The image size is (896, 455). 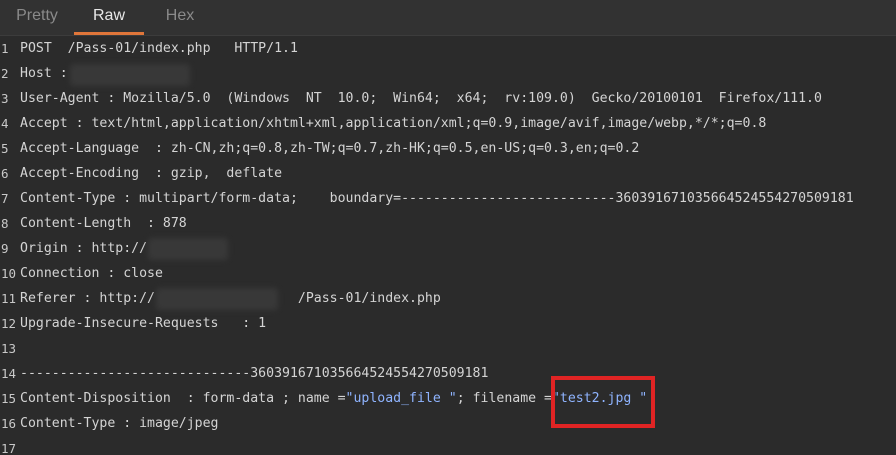 What do you see at coordinates (188, 249) in the screenshot?
I see `redacted-origin` at bounding box center [188, 249].